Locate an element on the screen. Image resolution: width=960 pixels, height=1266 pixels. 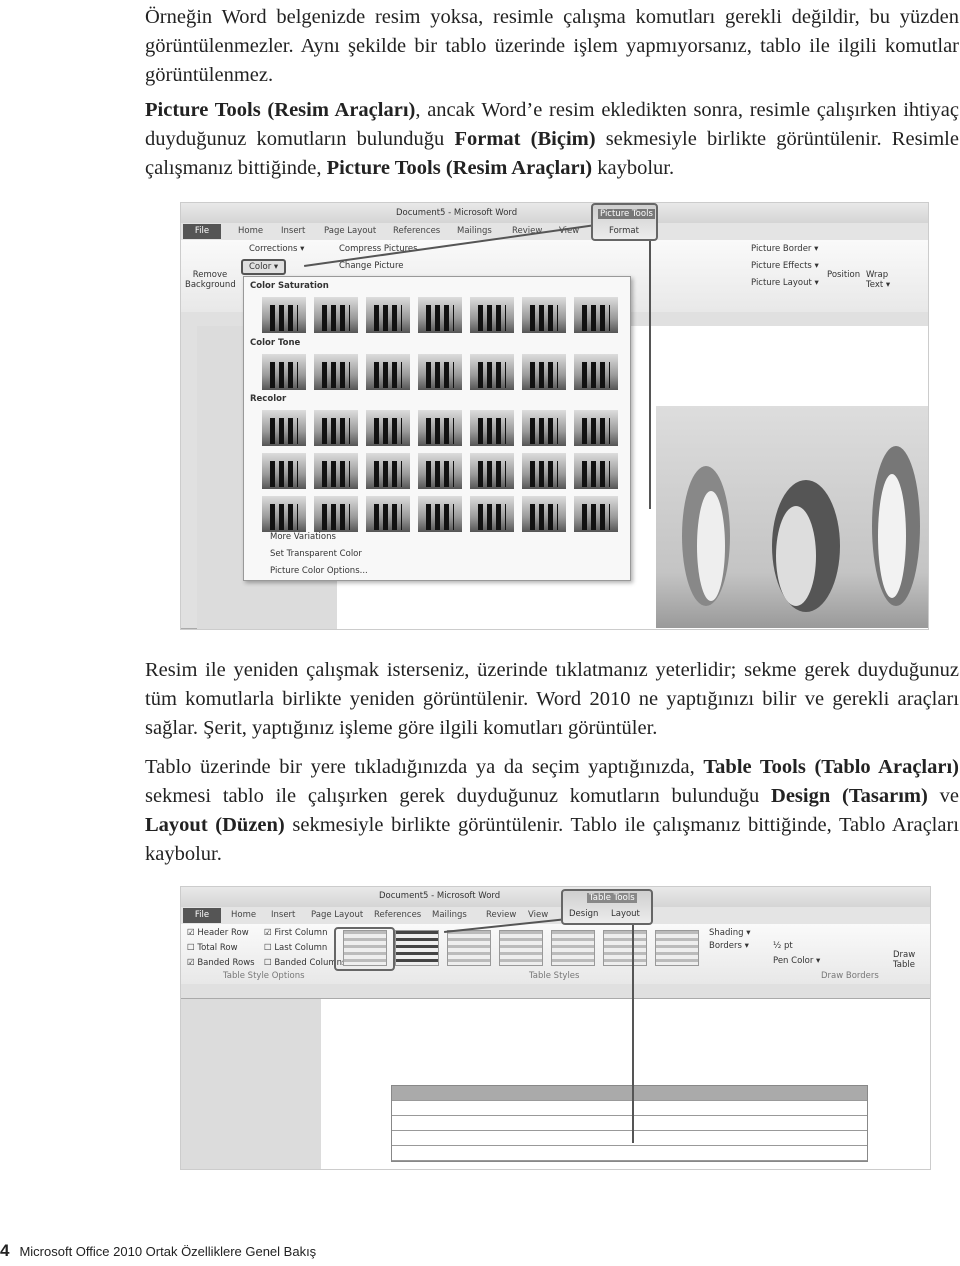
title-bar: Document5 - Microsoft Word is located at coordinates (554, 213).